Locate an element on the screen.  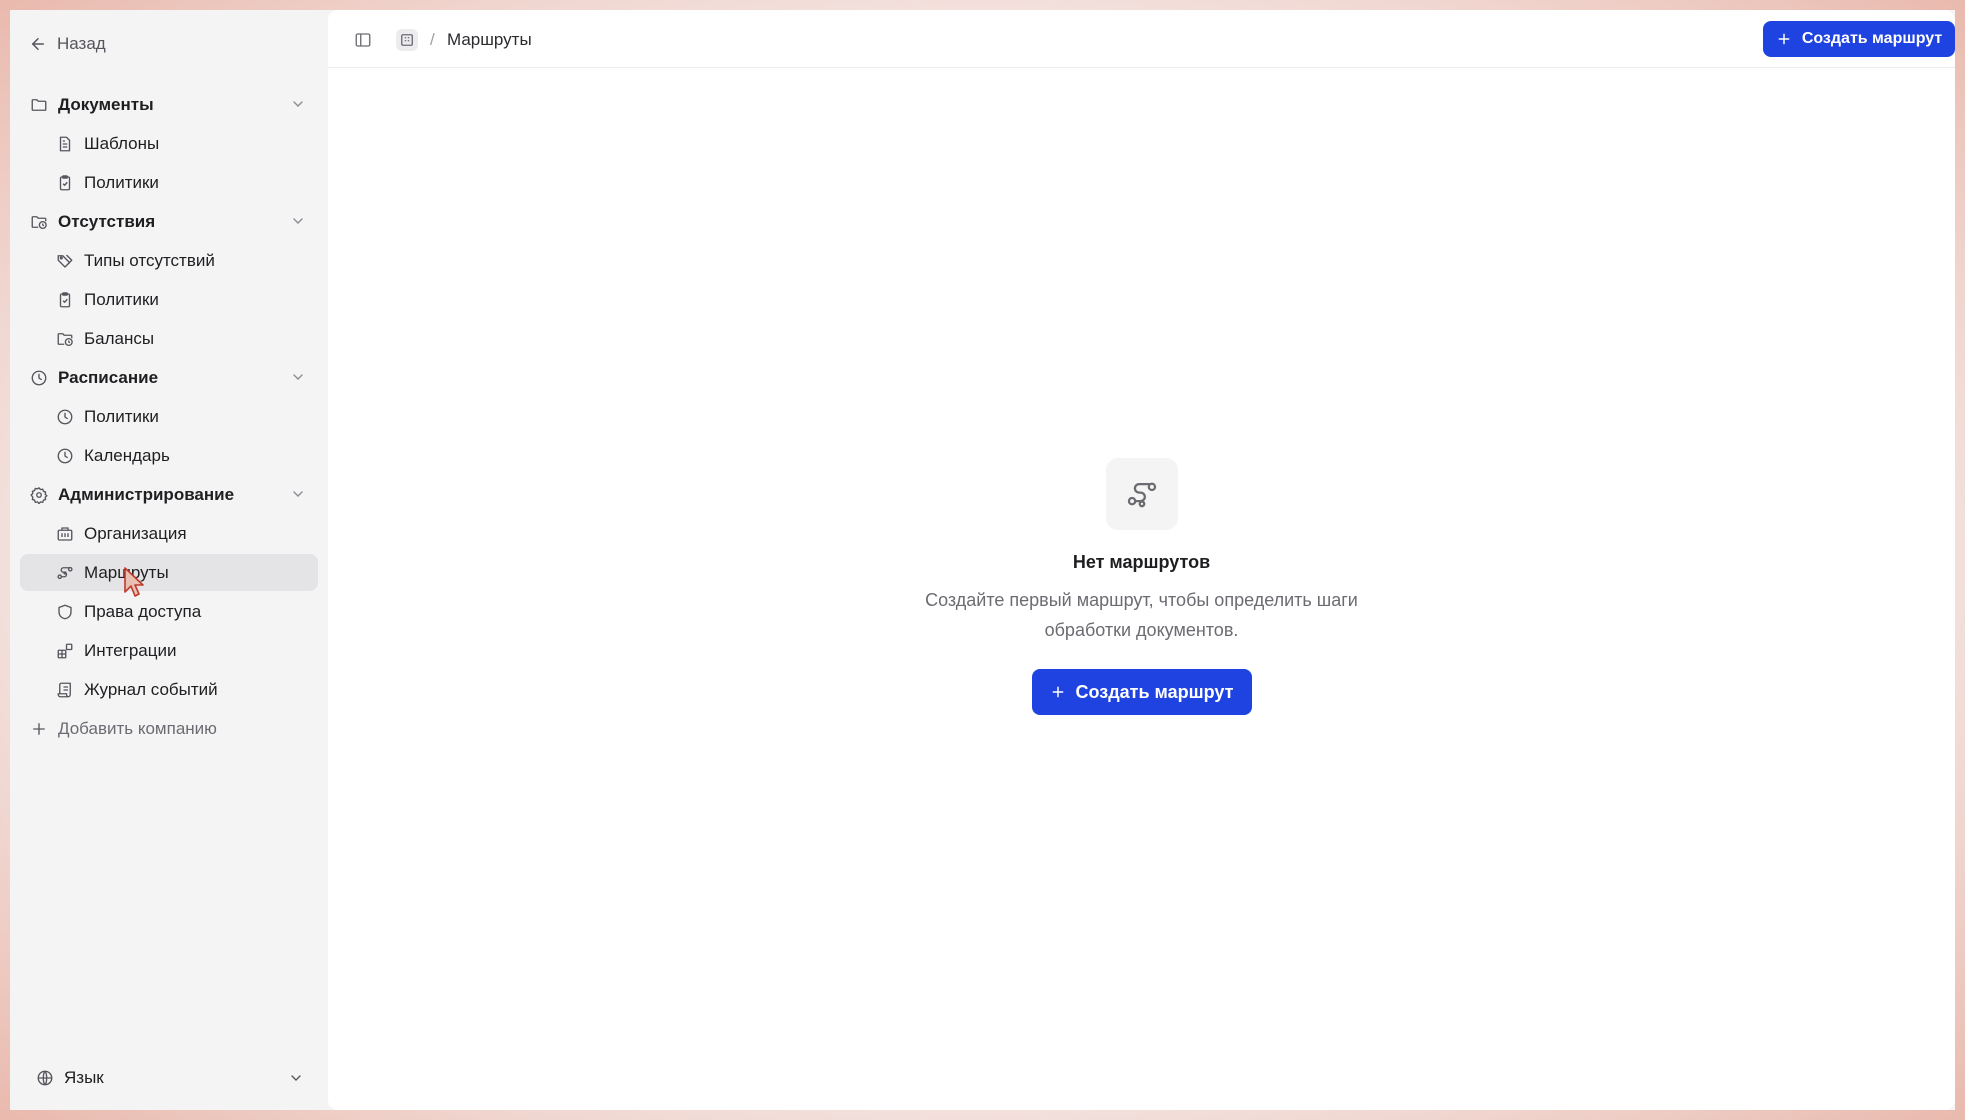
top-bar: / Маршруты Создать маршрут is located at coordinates (1141, 39).